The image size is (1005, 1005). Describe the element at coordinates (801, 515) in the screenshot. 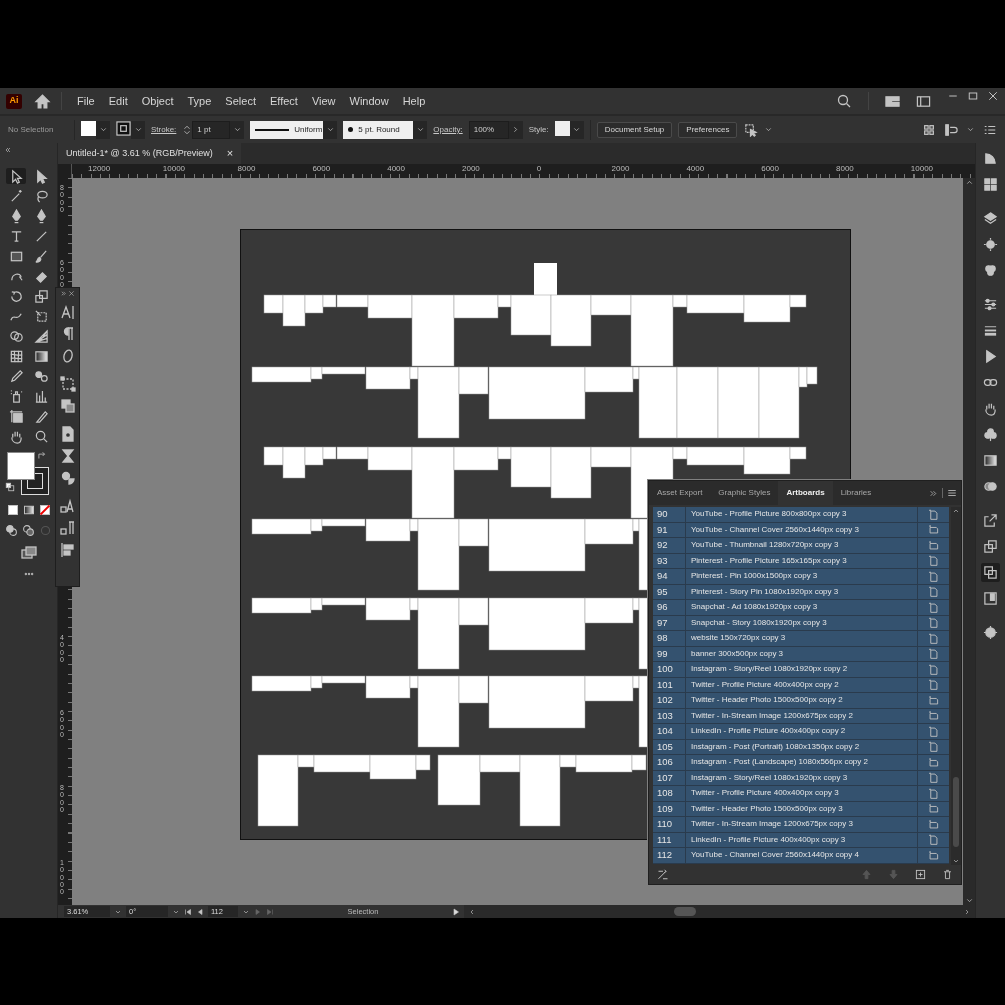

I see `artboard-row: 90 YouTube - Profile Picture 800x800px copy 3` at that location.